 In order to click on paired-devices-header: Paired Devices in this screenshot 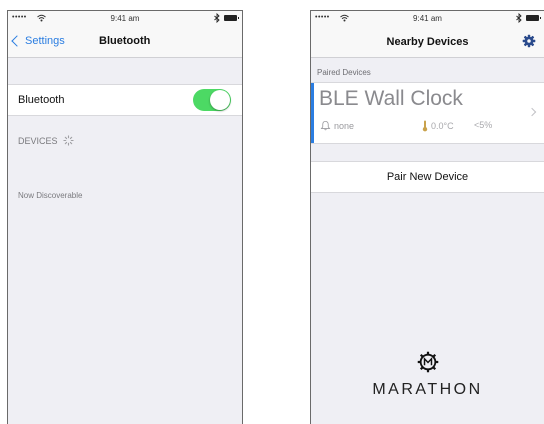, I will do `click(344, 72)`.